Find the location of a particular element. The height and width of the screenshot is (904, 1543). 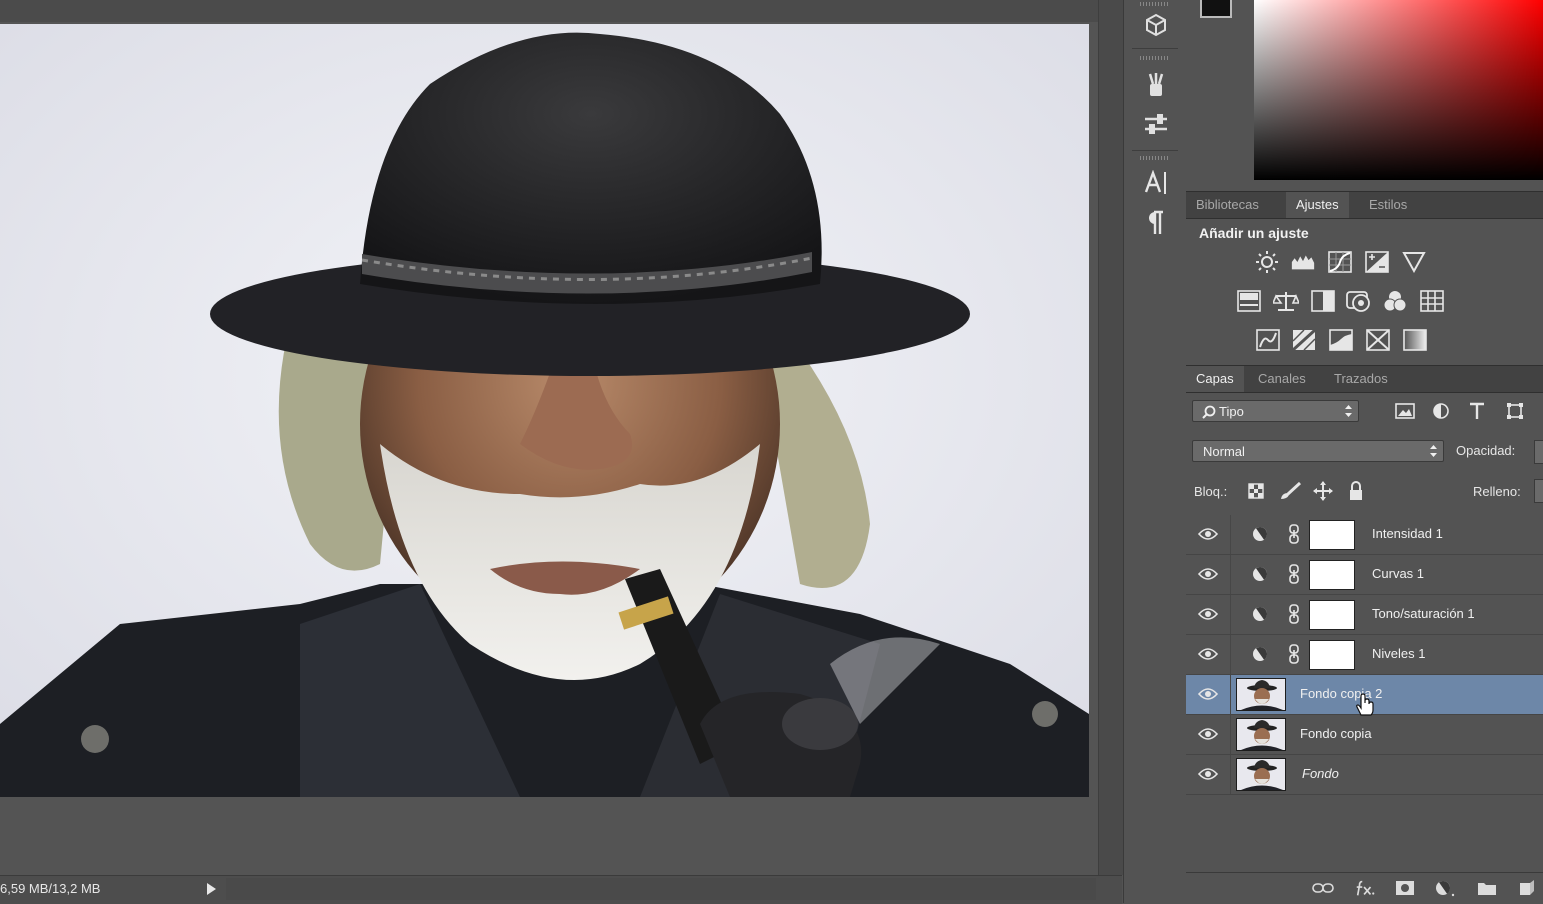

brightness-icon is located at coordinates (1267, 262).